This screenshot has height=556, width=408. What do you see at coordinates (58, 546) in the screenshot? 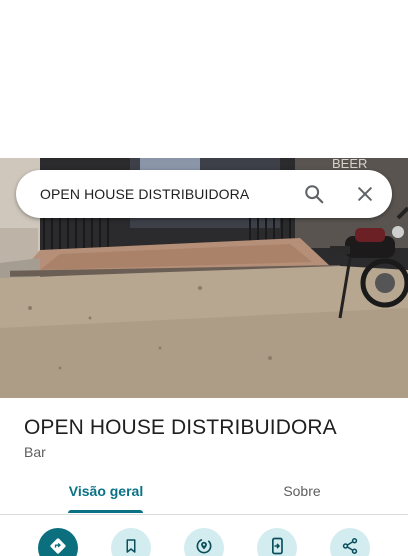
I see `directions-icon` at bounding box center [58, 546].